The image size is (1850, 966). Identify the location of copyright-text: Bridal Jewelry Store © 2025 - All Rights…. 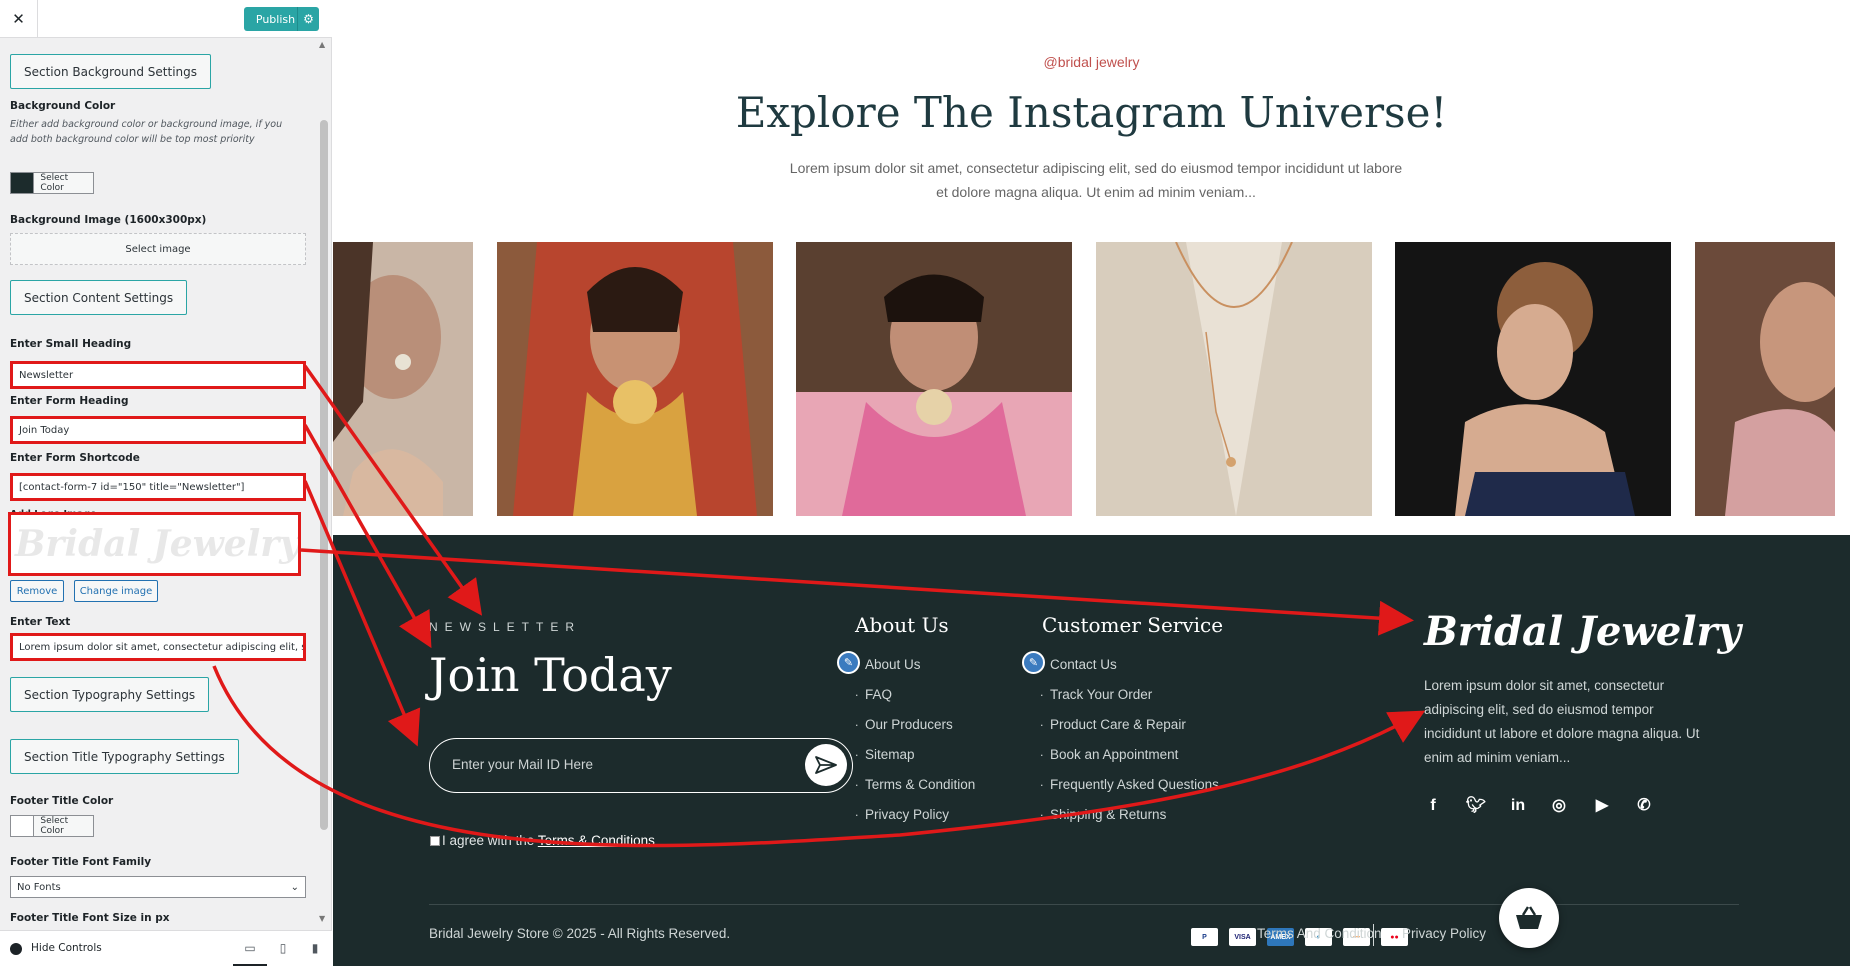
(580, 933).